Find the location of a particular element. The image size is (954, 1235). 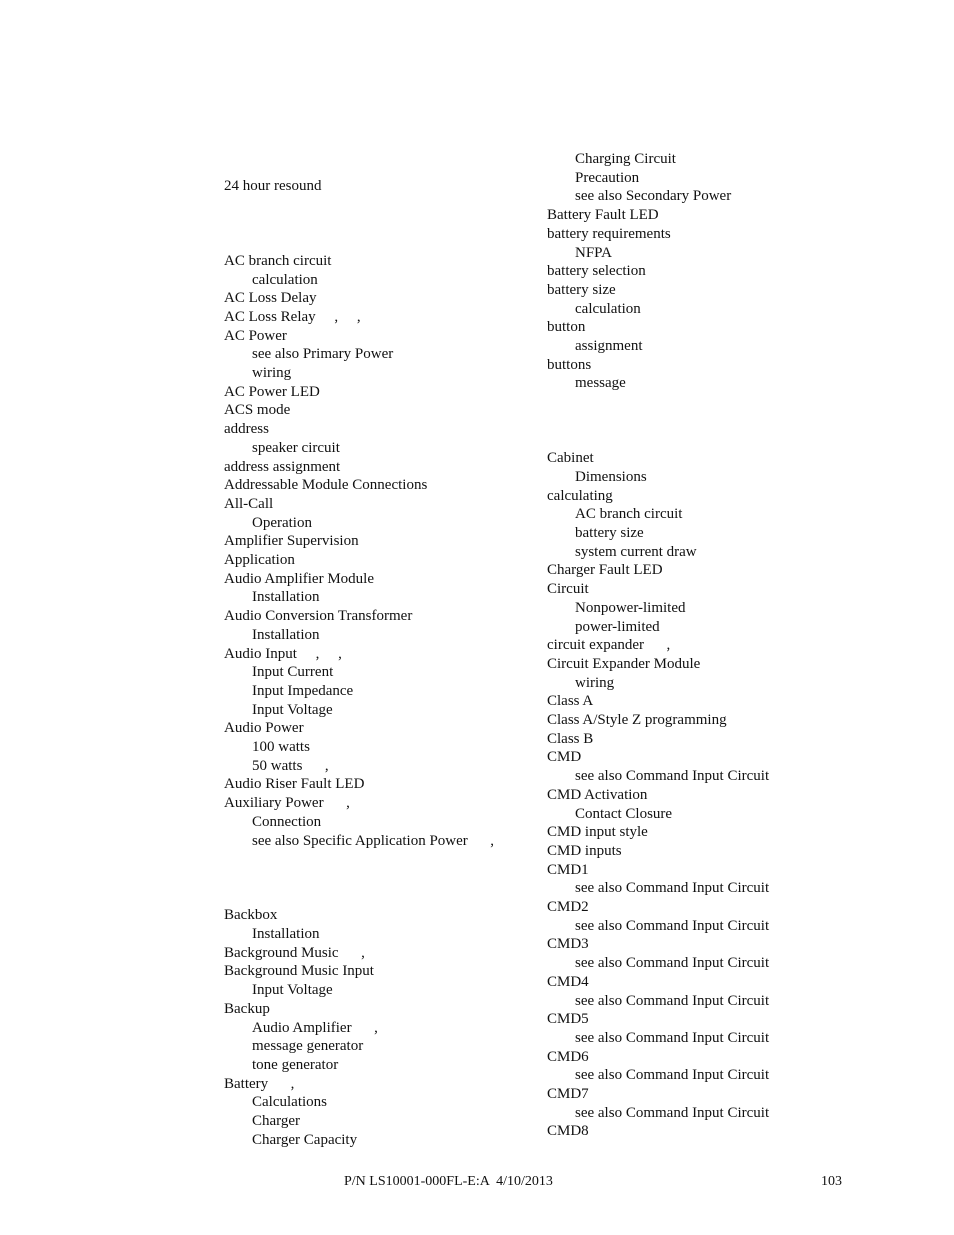

index-entry: CMD Activation is located at coordinates (597, 794).